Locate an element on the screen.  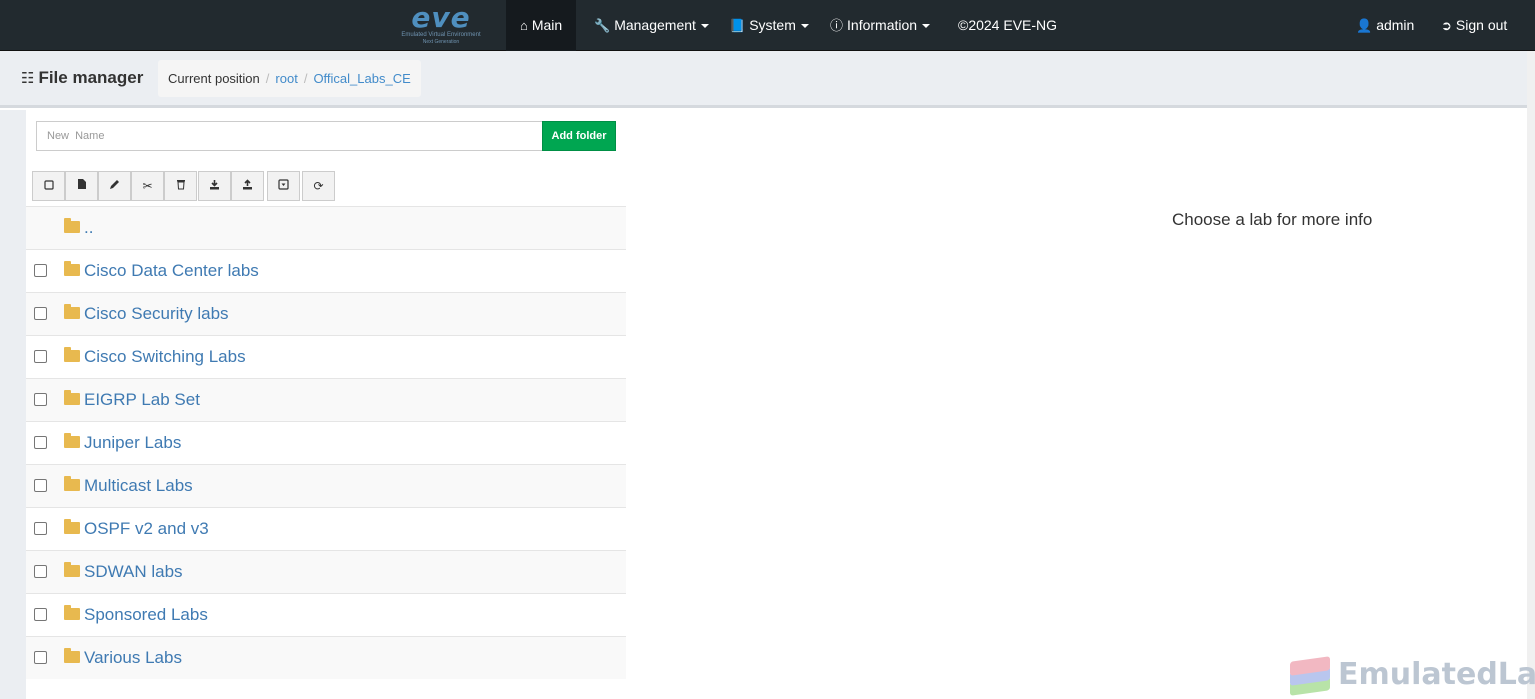
download-icon is located at coordinates (214, 186).